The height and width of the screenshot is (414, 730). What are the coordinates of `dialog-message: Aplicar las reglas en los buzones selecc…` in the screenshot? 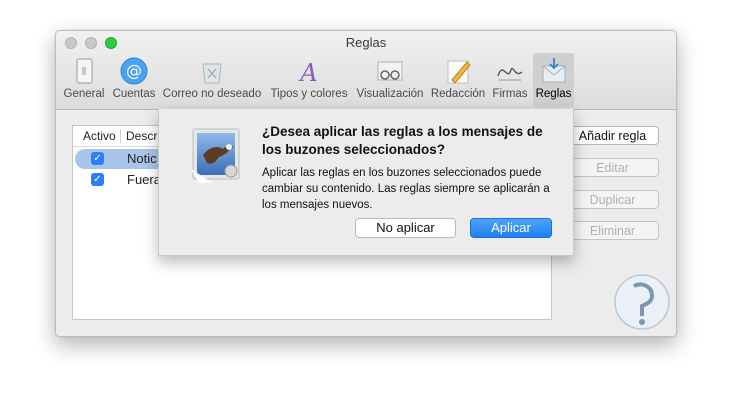 It's located at (406, 189).